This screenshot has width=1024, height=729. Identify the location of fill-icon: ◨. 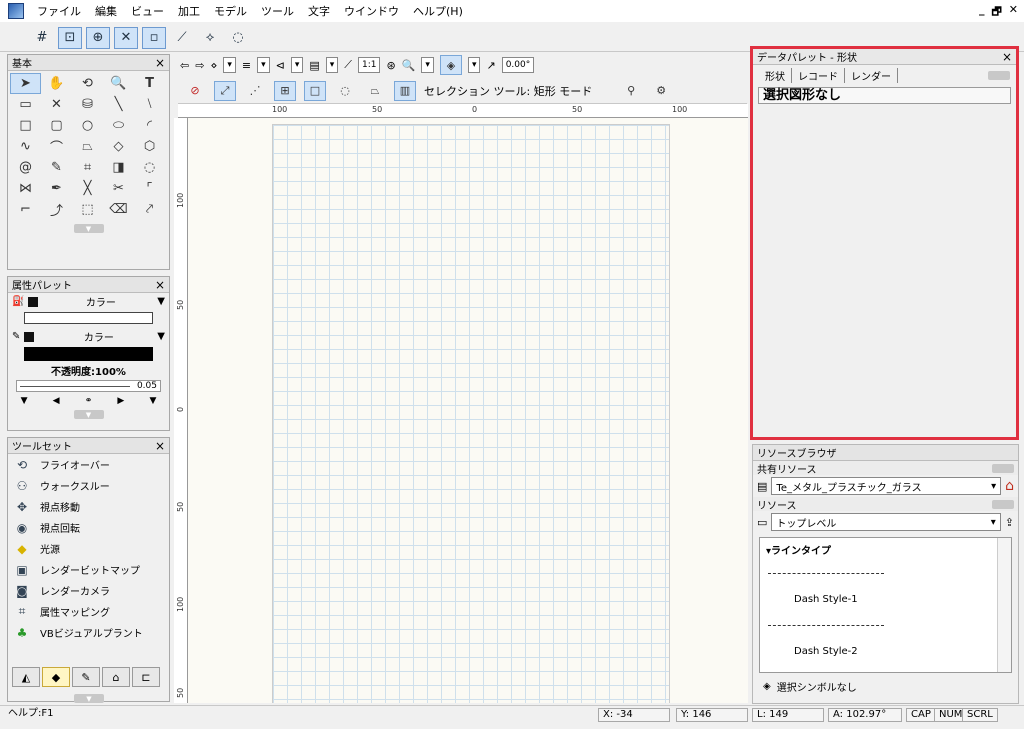
(118, 167).